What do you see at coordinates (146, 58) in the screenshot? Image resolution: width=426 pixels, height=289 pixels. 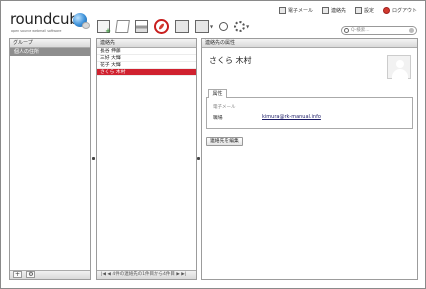 I see `contact-row: 三好 大輝` at bounding box center [146, 58].